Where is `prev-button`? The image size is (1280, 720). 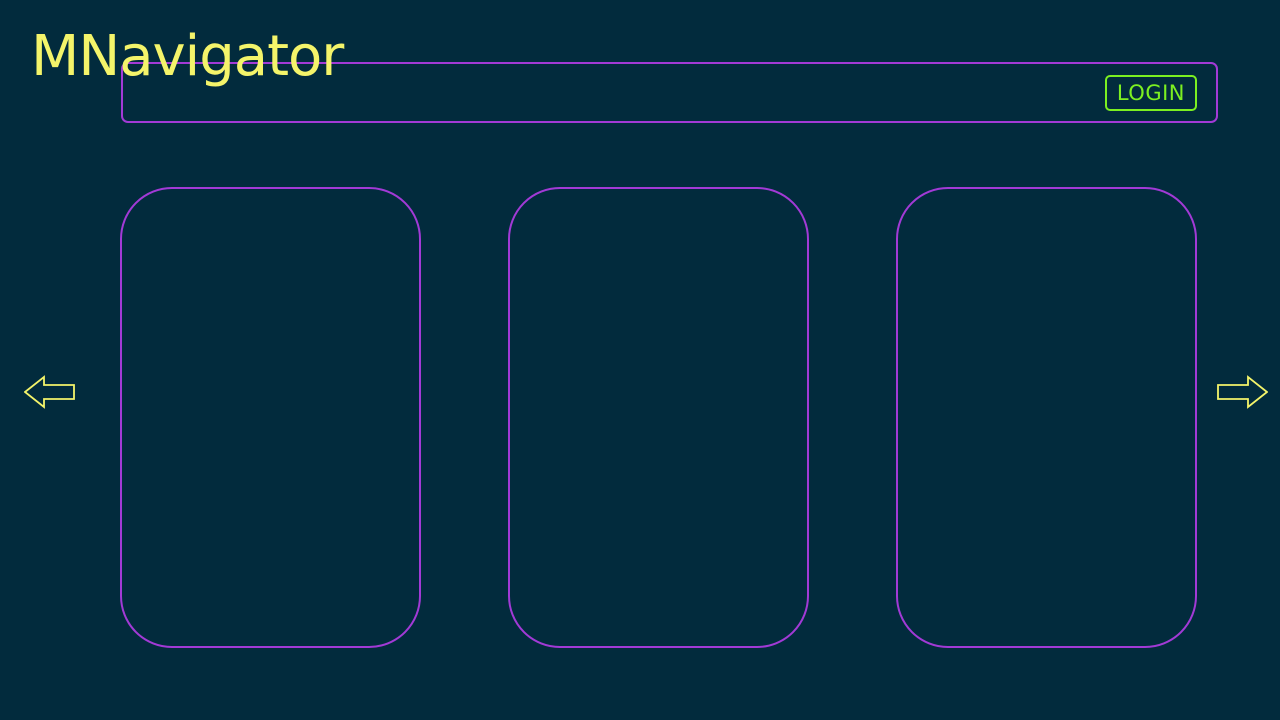
prev-button is located at coordinates (50, 392).